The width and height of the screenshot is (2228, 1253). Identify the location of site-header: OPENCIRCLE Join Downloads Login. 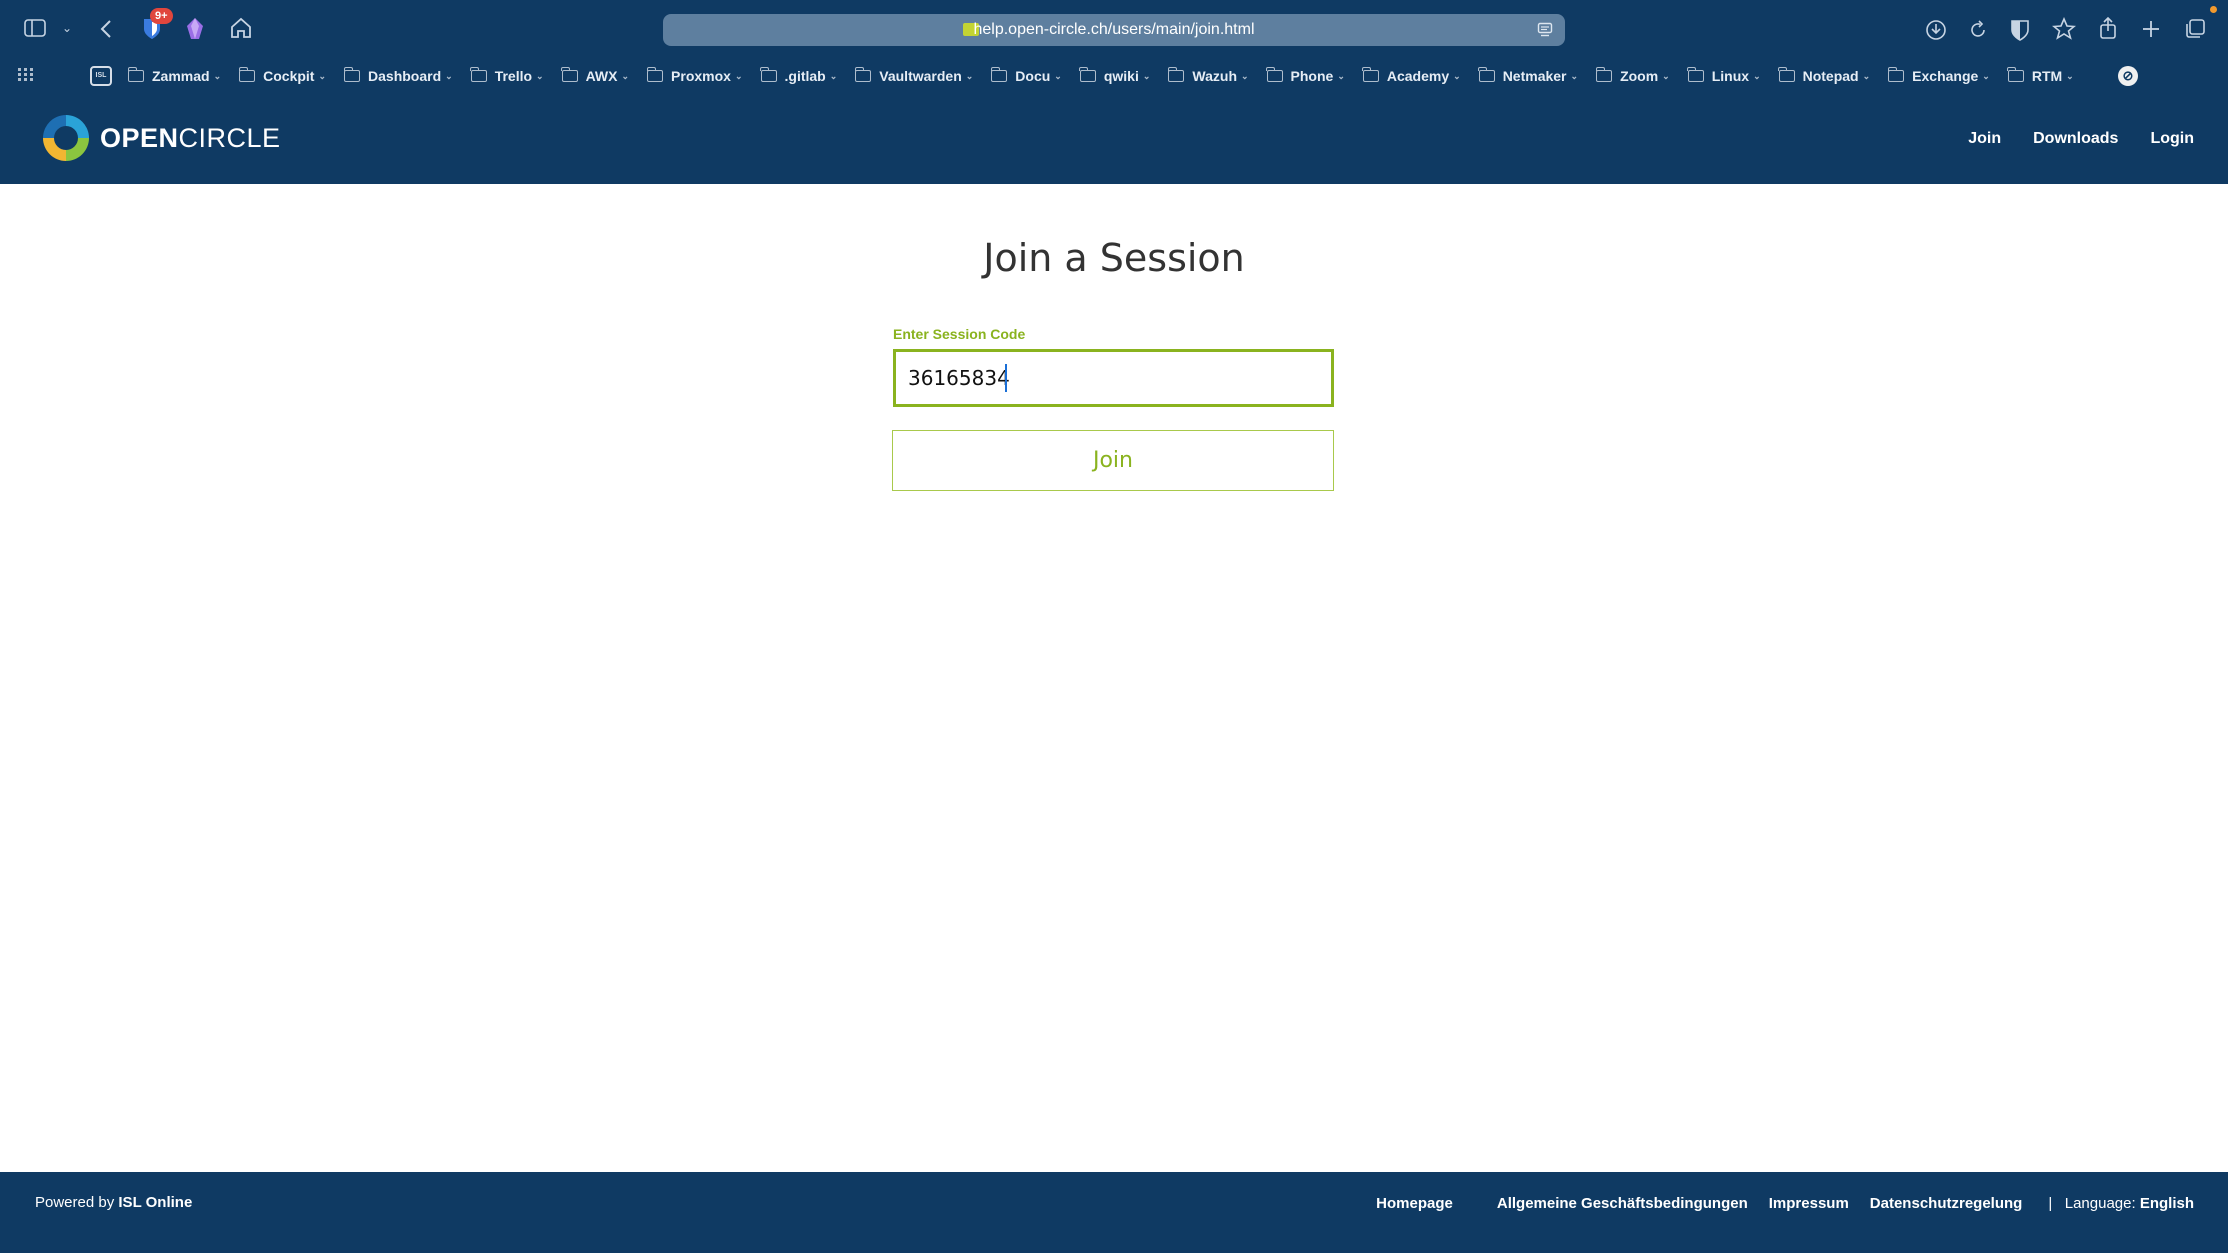
(1114, 139).